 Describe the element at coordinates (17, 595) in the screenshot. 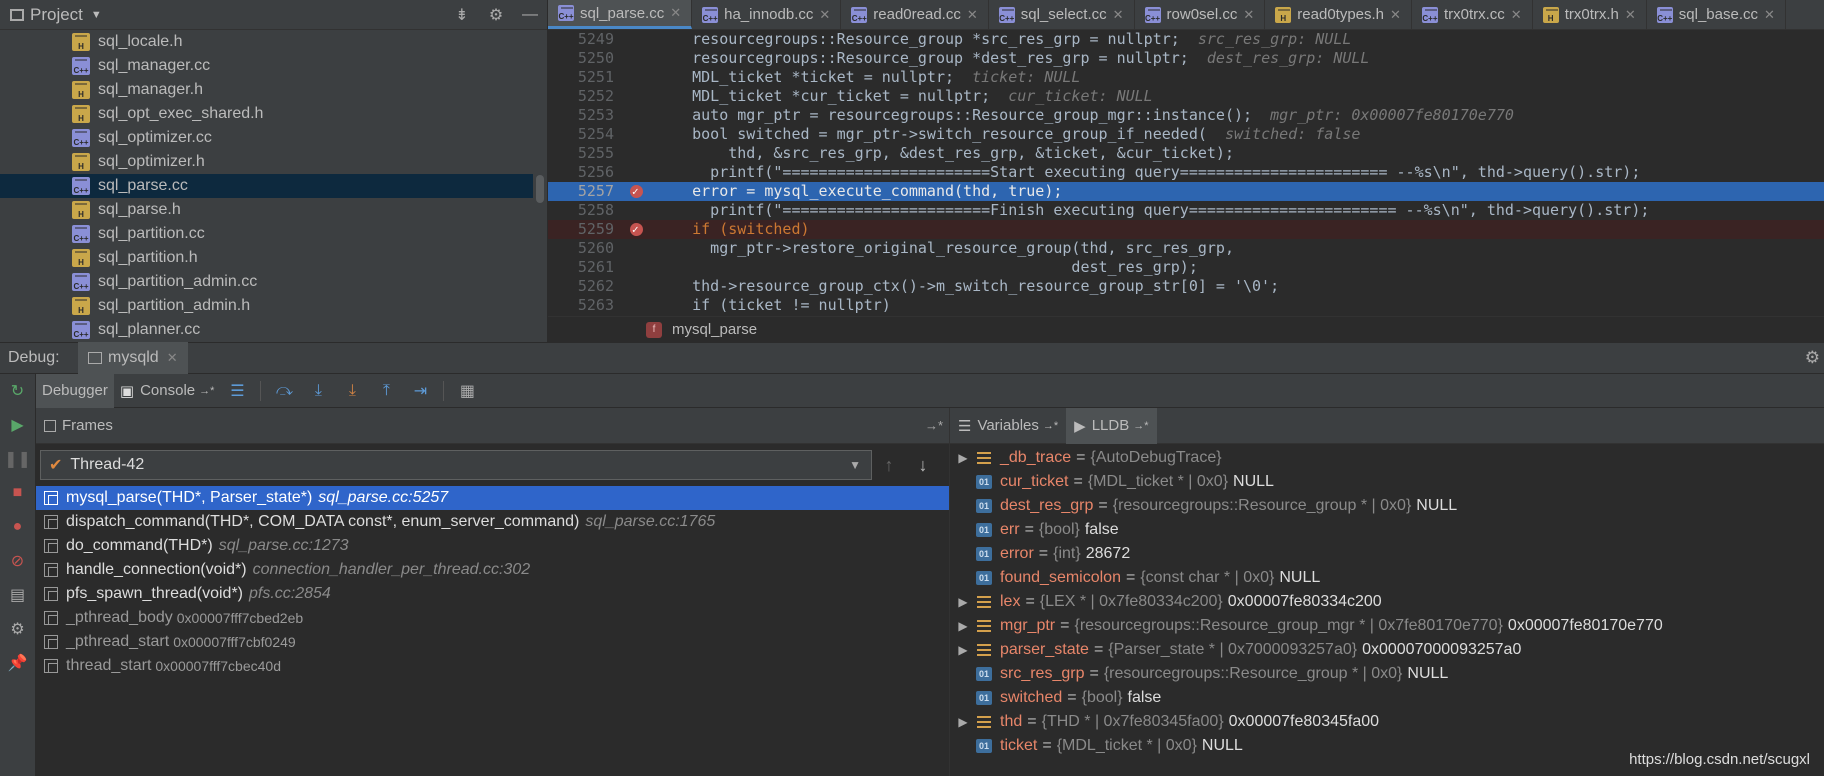

I see `layout-icon: ▤` at that location.